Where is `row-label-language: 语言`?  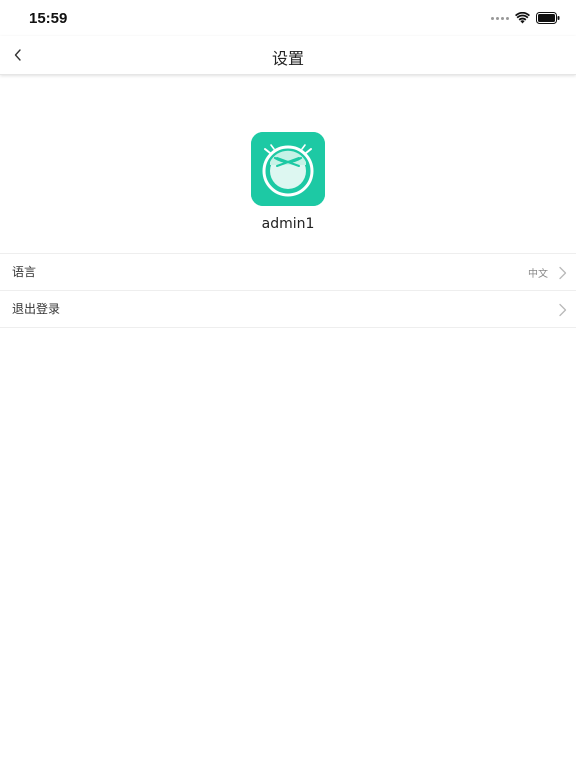 row-label-language: 语言 is located at coordinates (24, 272).